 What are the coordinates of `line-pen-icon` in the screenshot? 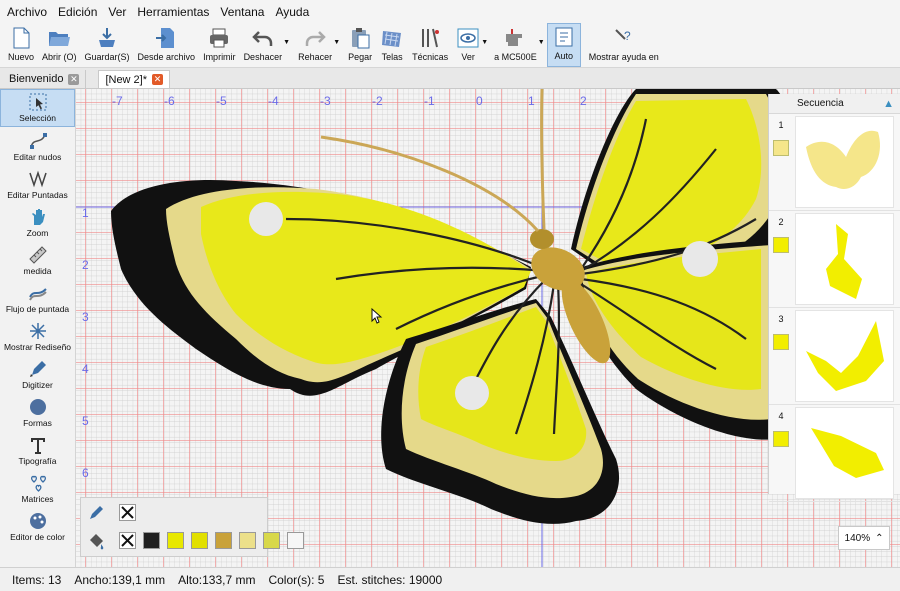 It's located at (96, 513).